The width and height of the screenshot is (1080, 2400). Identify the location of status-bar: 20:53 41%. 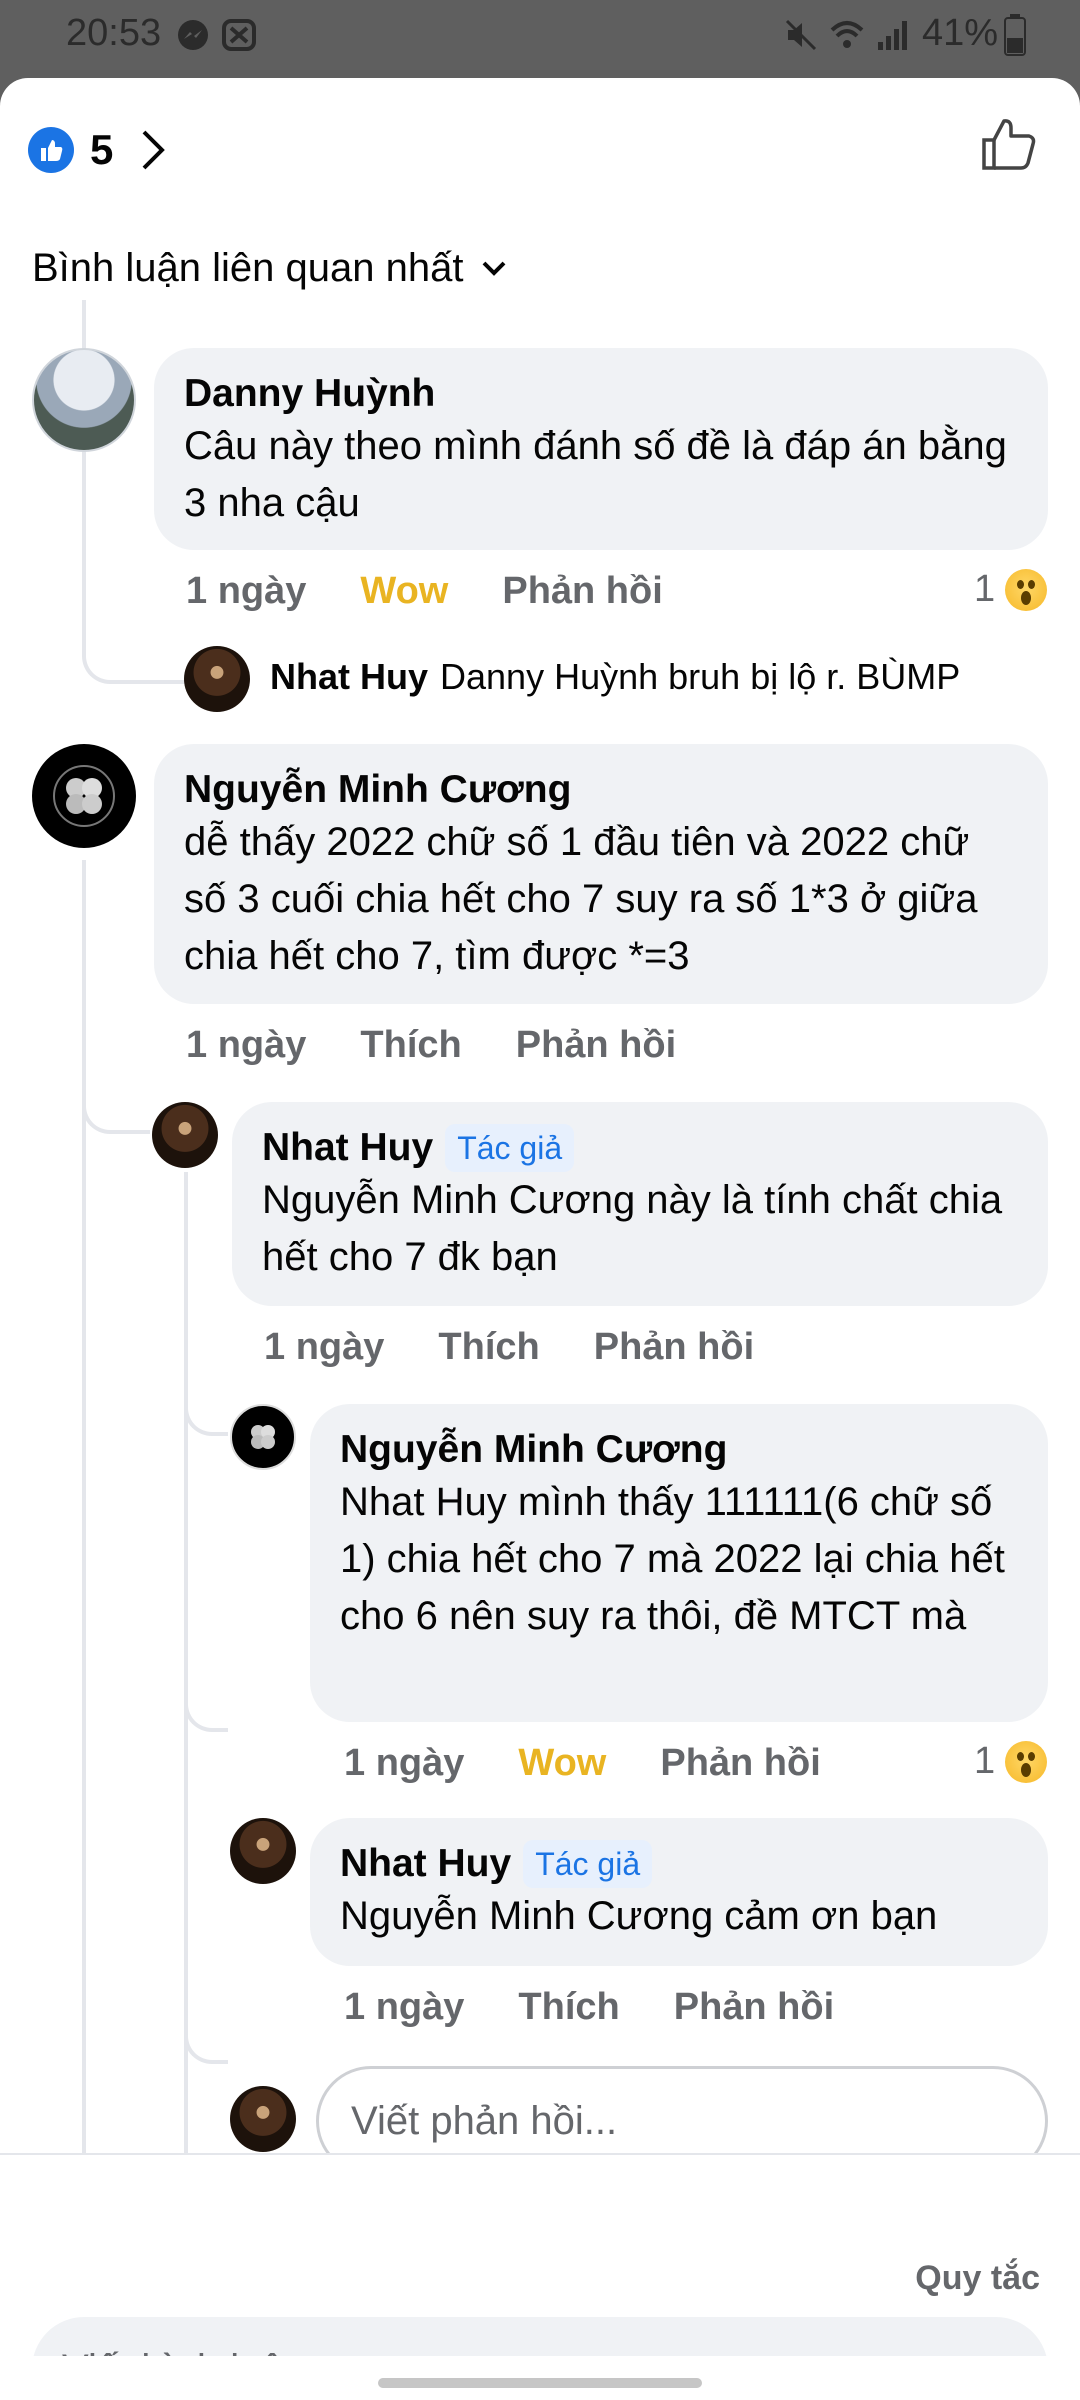
(540, 39).